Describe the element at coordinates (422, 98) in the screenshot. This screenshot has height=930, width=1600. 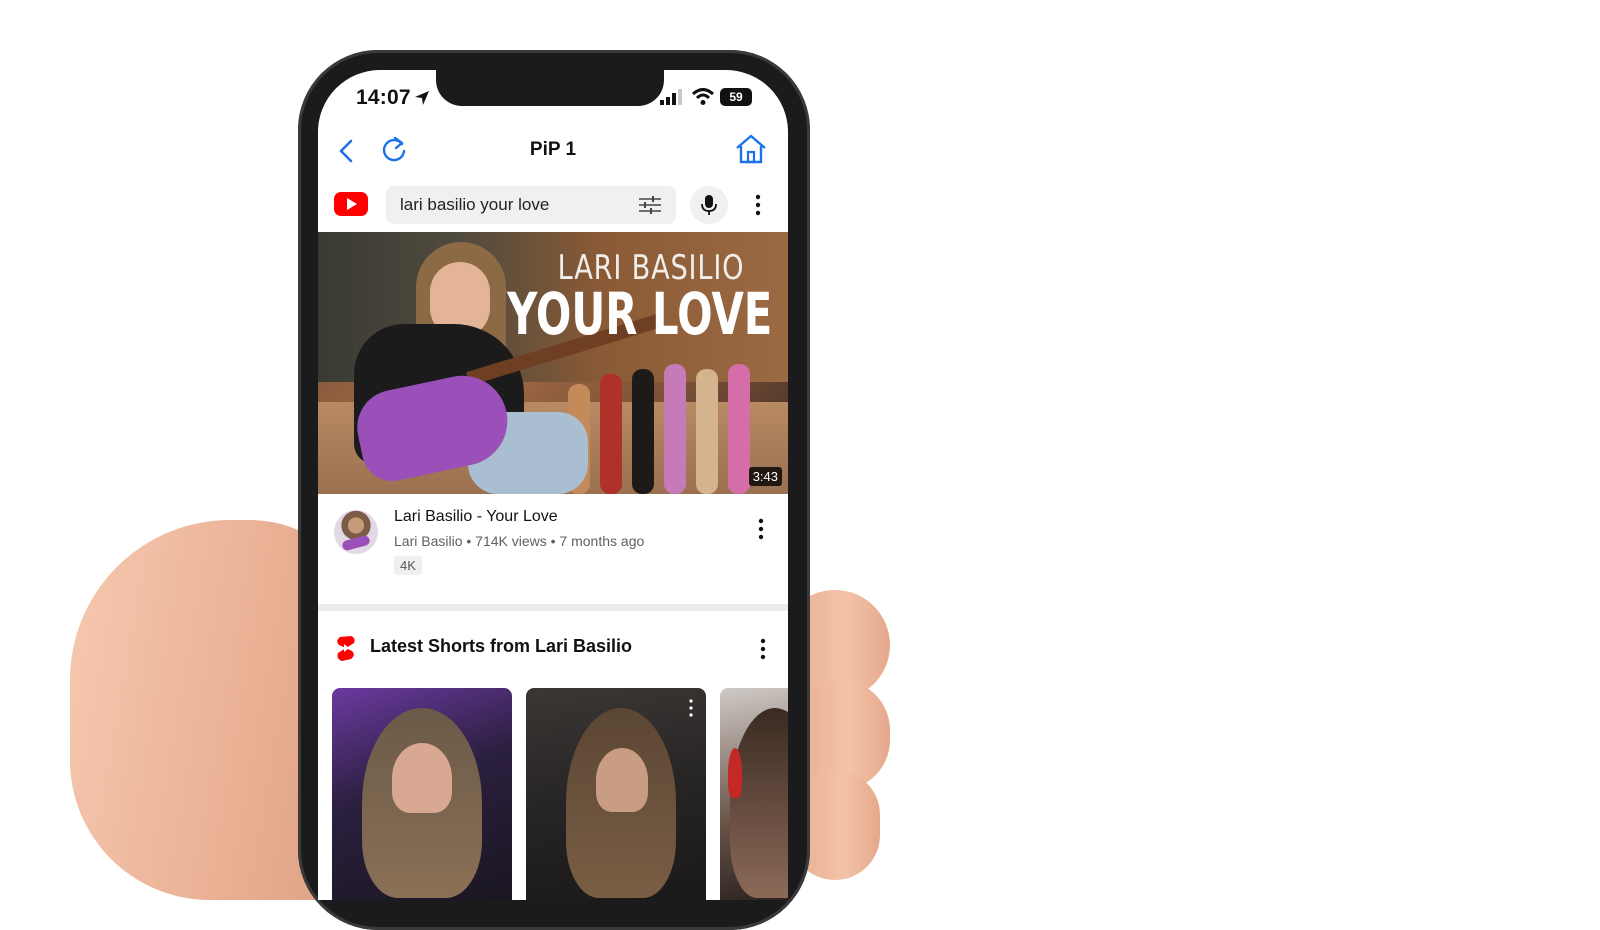
I see `location-arrow-icon` at that location.